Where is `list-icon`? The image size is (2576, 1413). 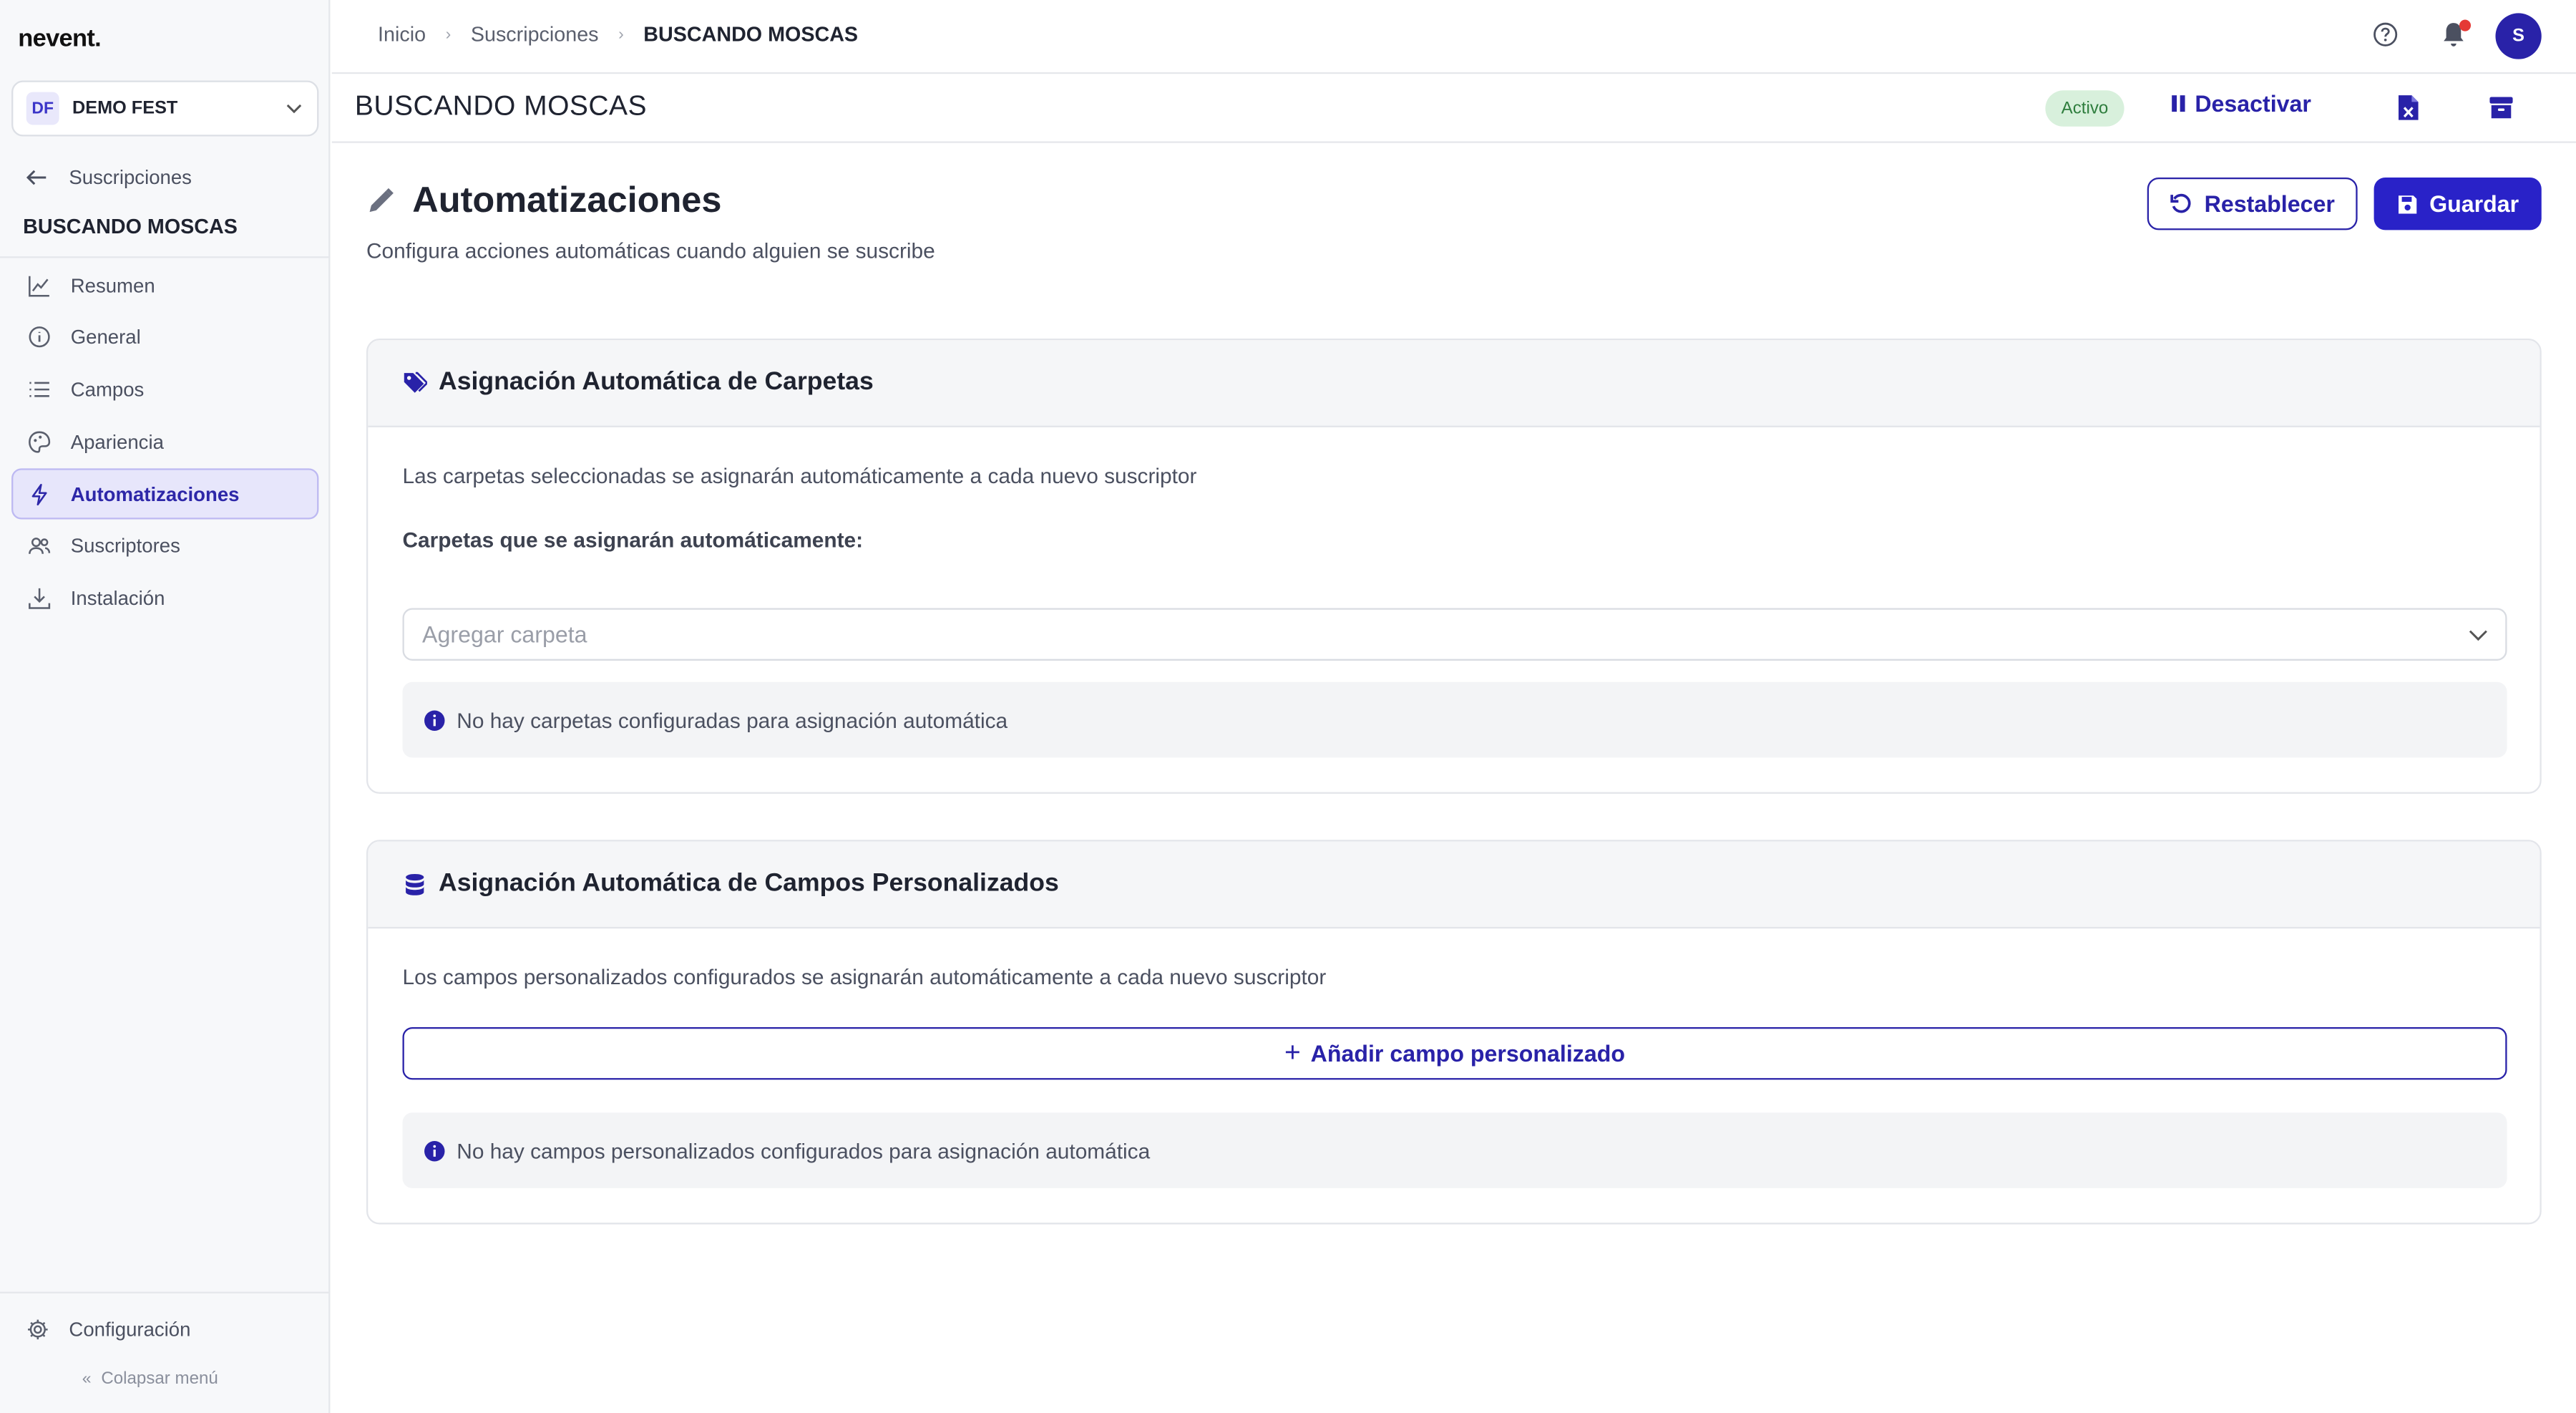 list-icon is located at coordinates (39, 389).